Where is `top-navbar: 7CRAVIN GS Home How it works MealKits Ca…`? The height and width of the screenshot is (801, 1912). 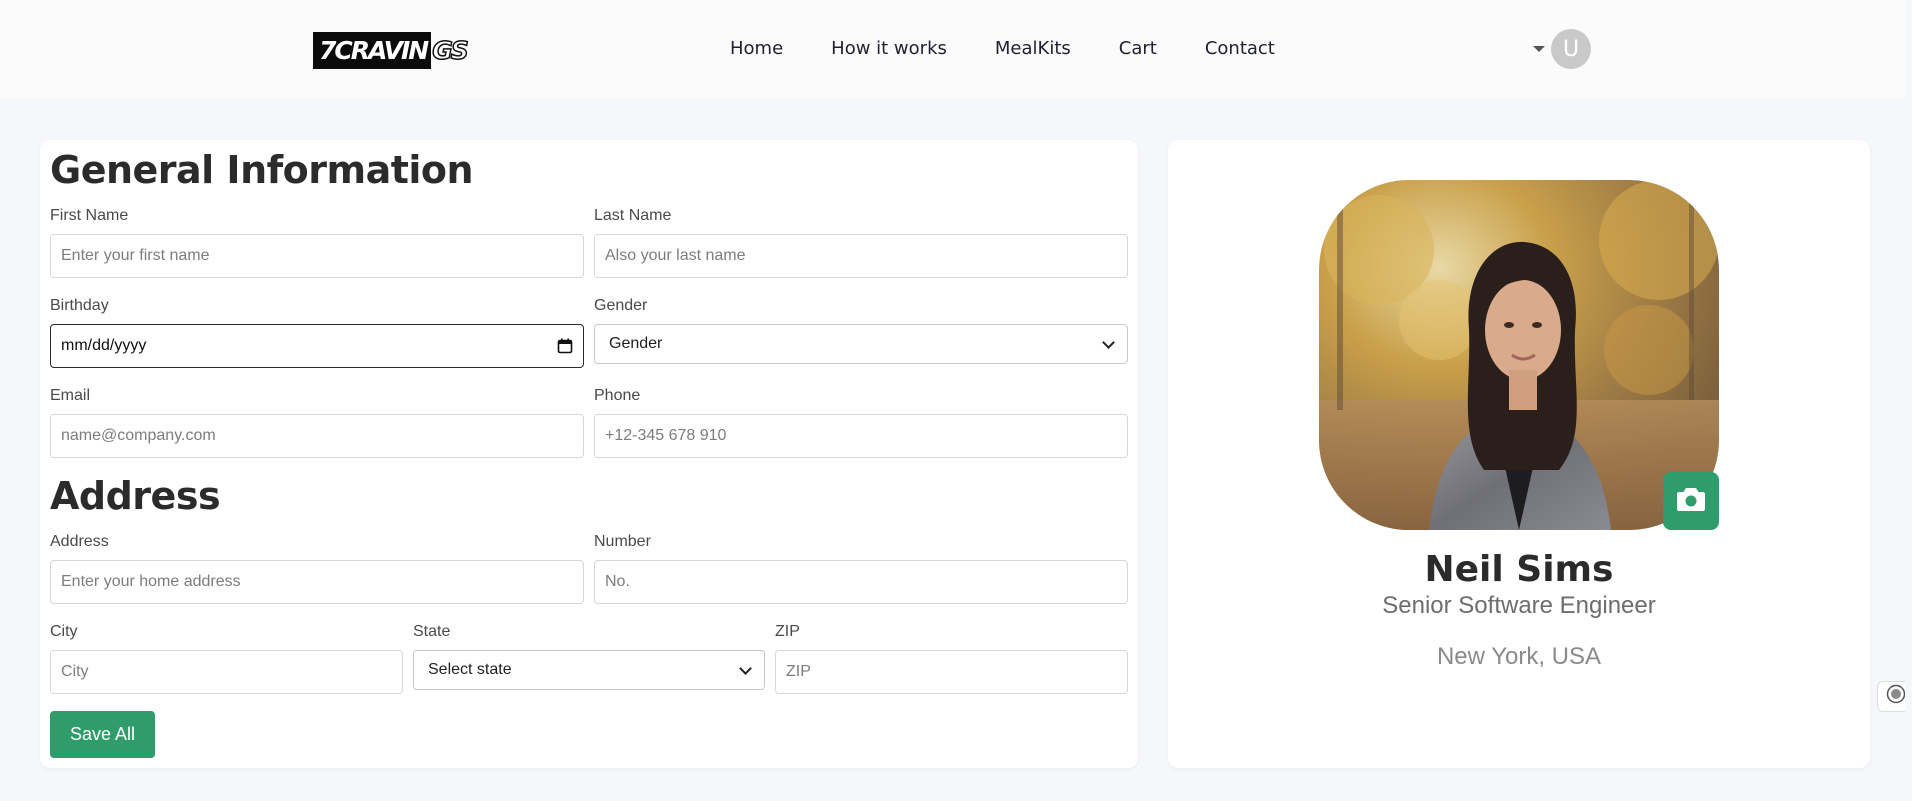
top-navbar: 7CRAVIN GS Home How it works MealKits Ca… is located at coordinates (956, 49).